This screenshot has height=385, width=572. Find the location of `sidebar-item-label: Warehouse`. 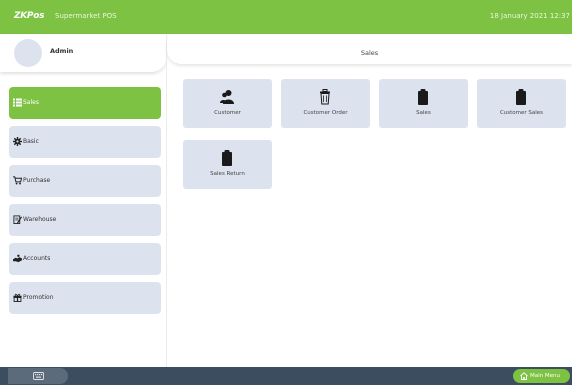

sidebar-item-label: Warehouse is located at coordinates (40, 219).